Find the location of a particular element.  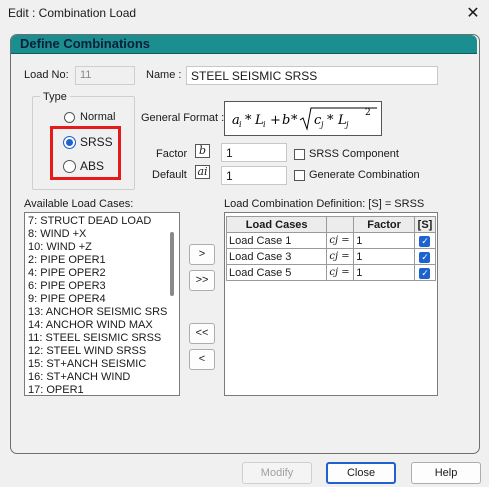

close-icon: ✕ is located at coordinates (473, 14).